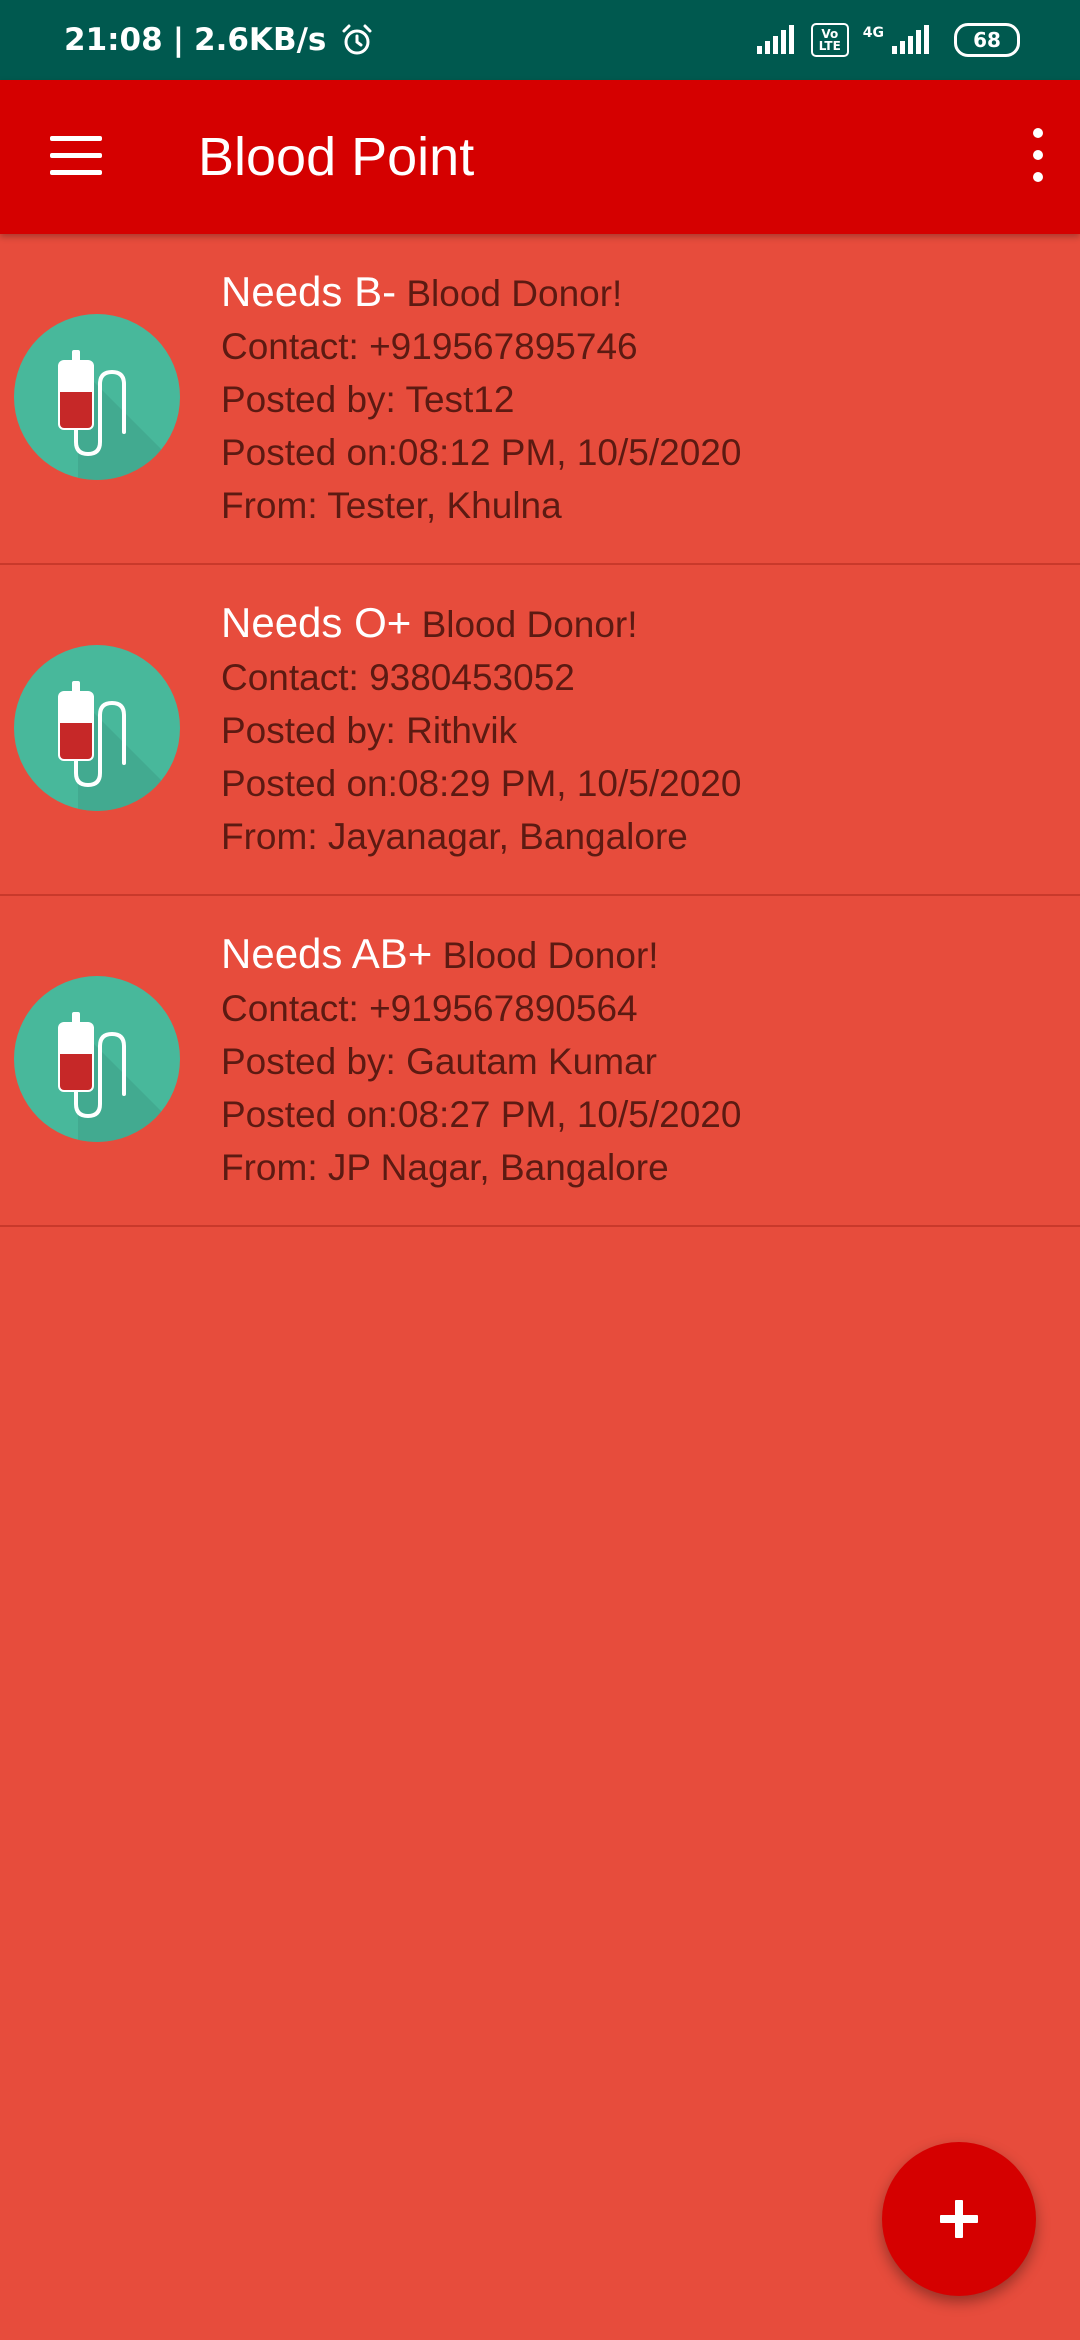 This screenshot has height=2340, width=1080. I want to click on add-request-button, so click(959, 2219).